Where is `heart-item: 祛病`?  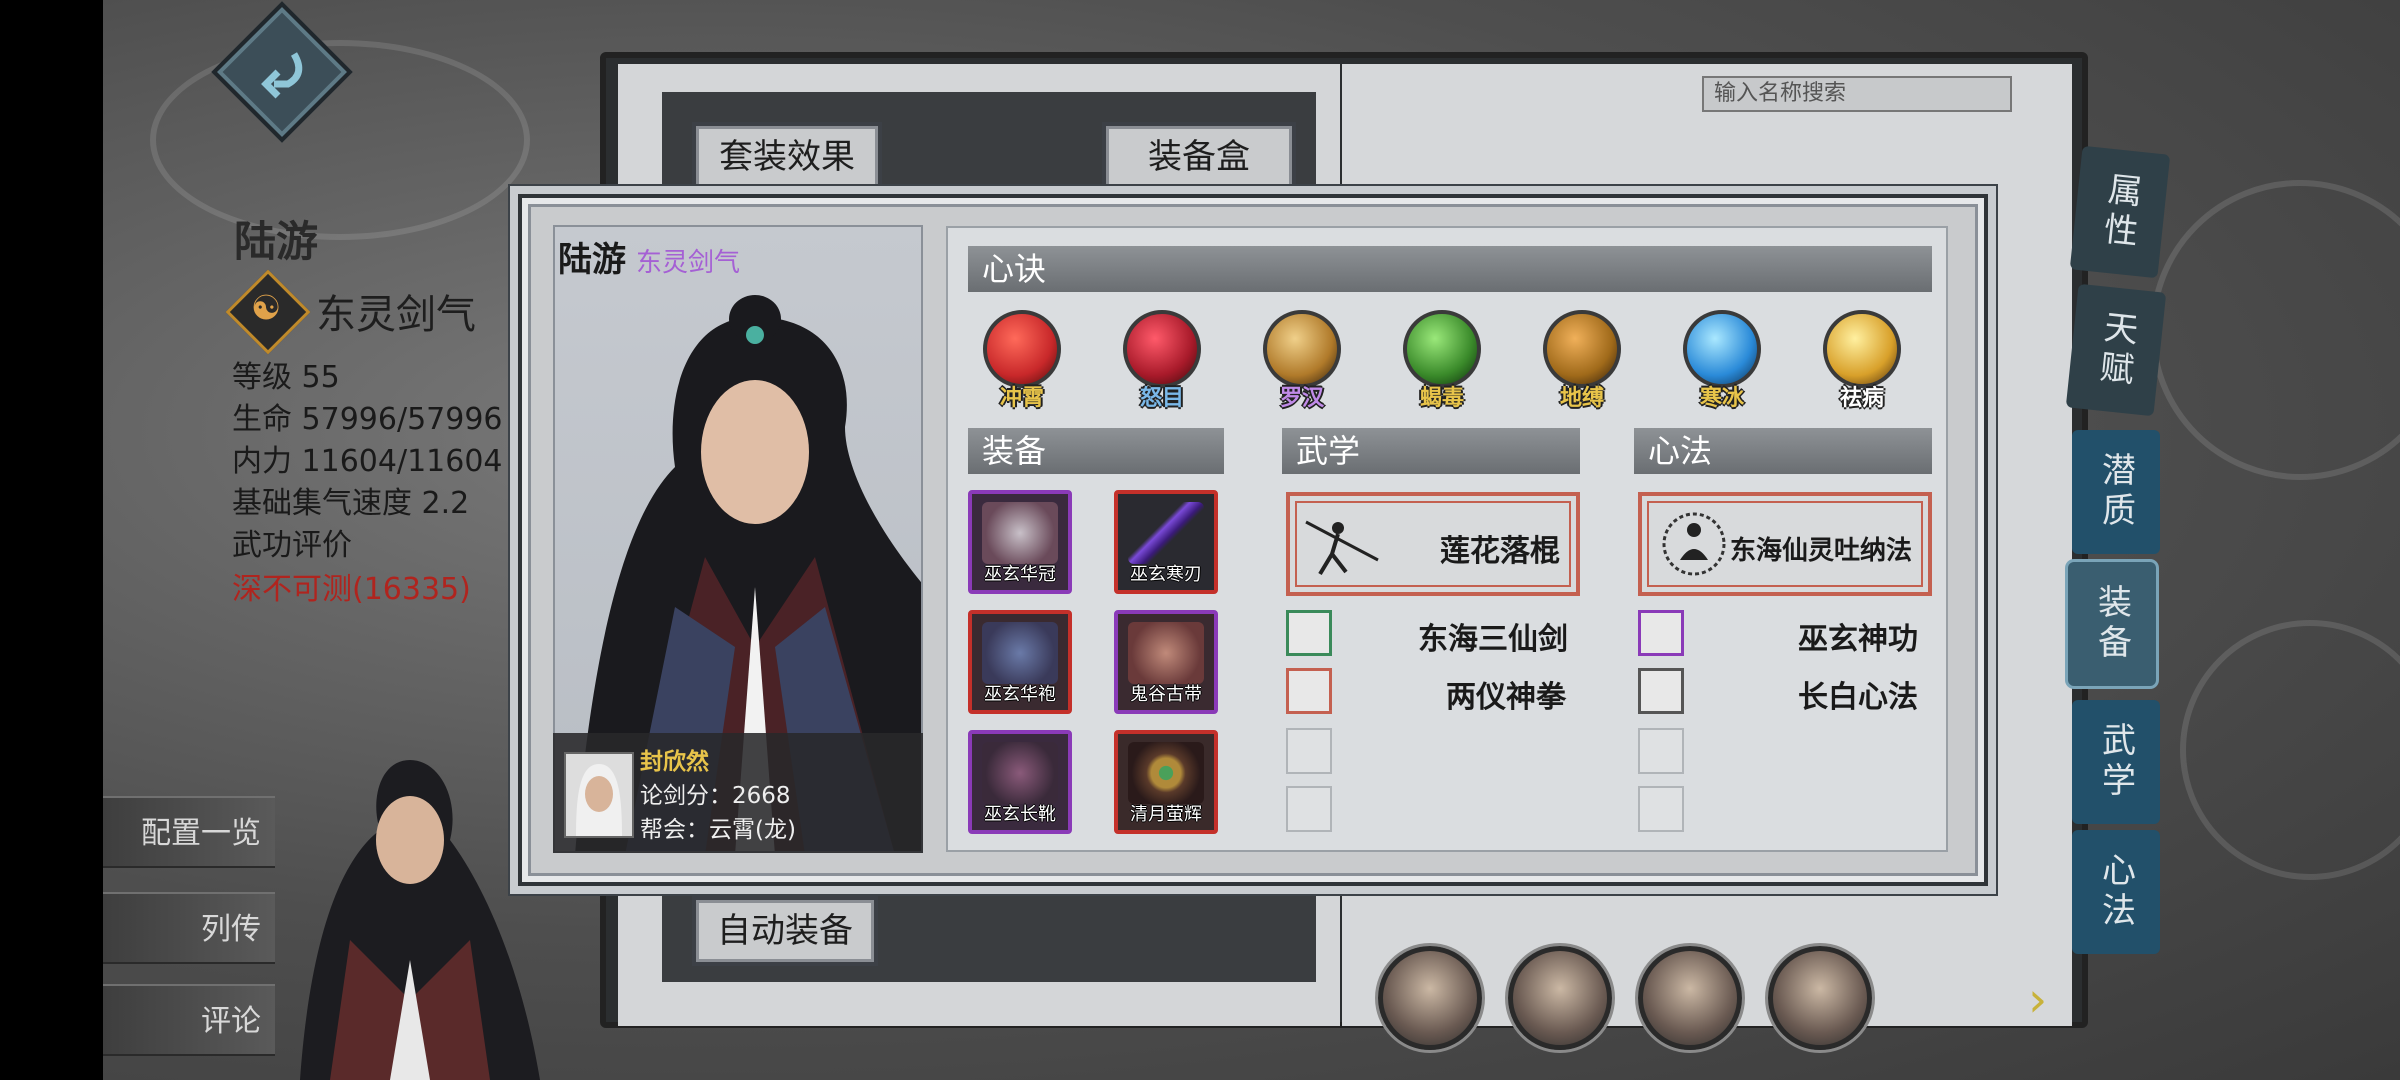 heart-item: 祛病 is located at coordinates (1862, 361).